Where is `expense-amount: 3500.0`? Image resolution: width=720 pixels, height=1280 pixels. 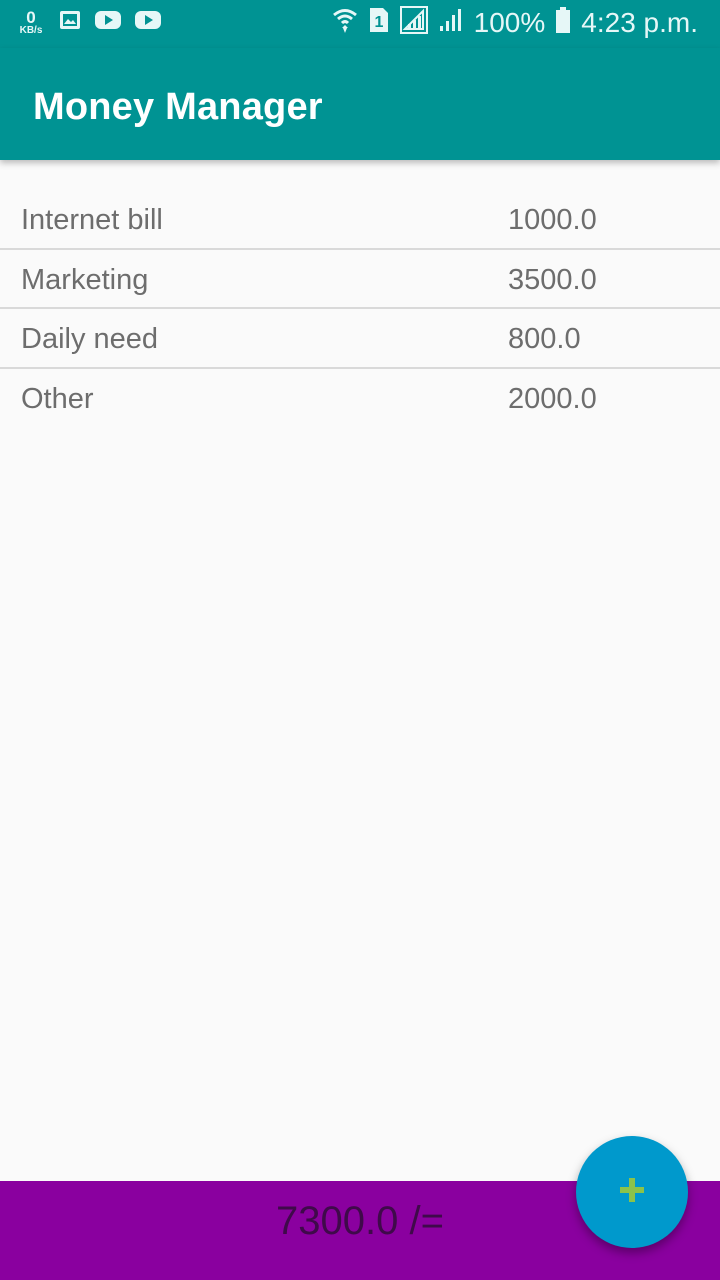
expense-amount: 3500.0 is located at coordinates (552, 279).